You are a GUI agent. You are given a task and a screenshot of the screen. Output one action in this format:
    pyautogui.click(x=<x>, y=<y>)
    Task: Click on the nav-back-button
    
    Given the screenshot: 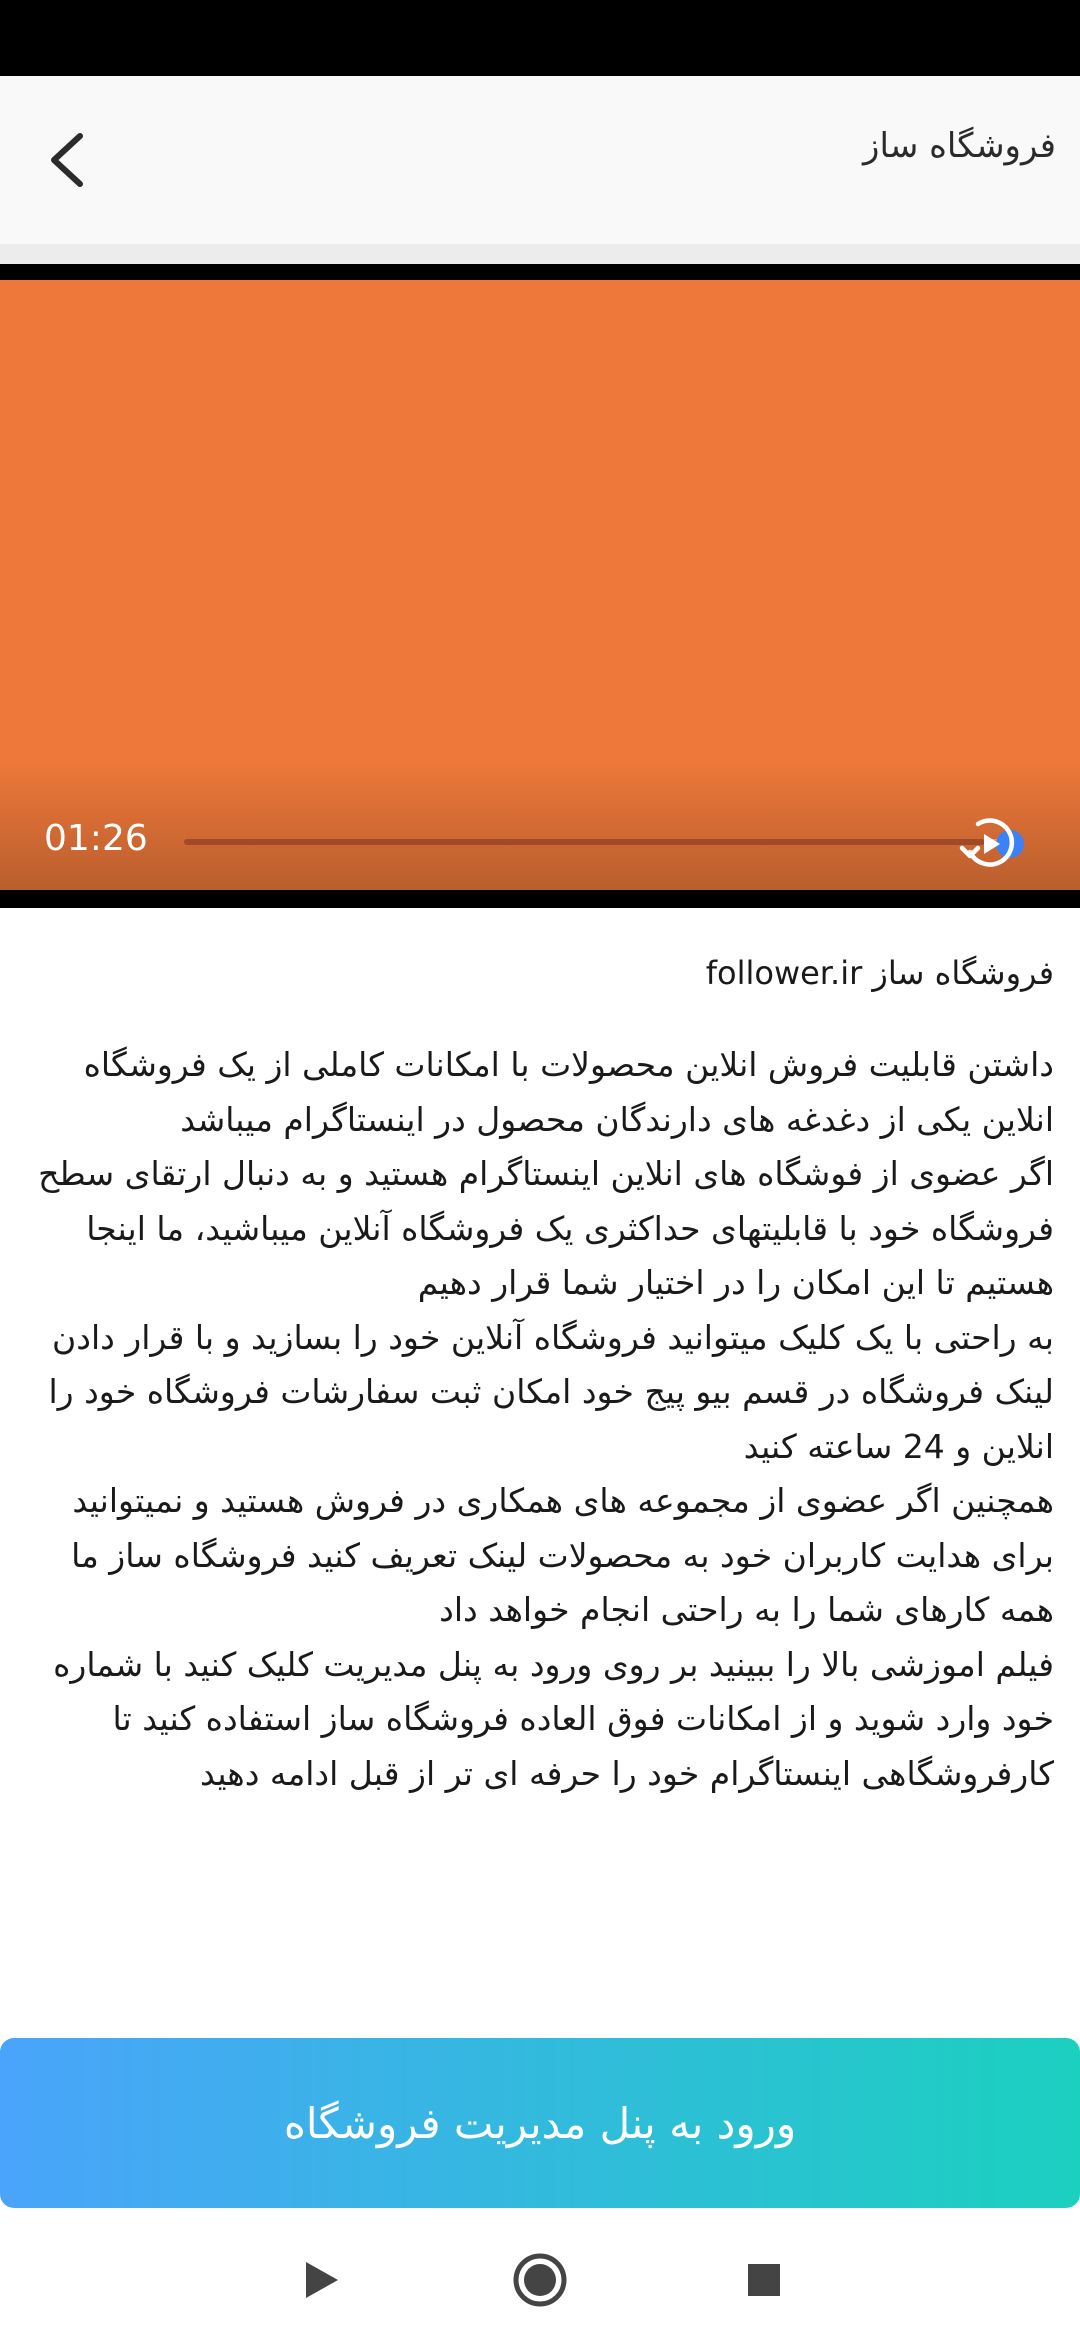 What is the action you would take?
    pyautogui.click(x=320, y=2280)
    